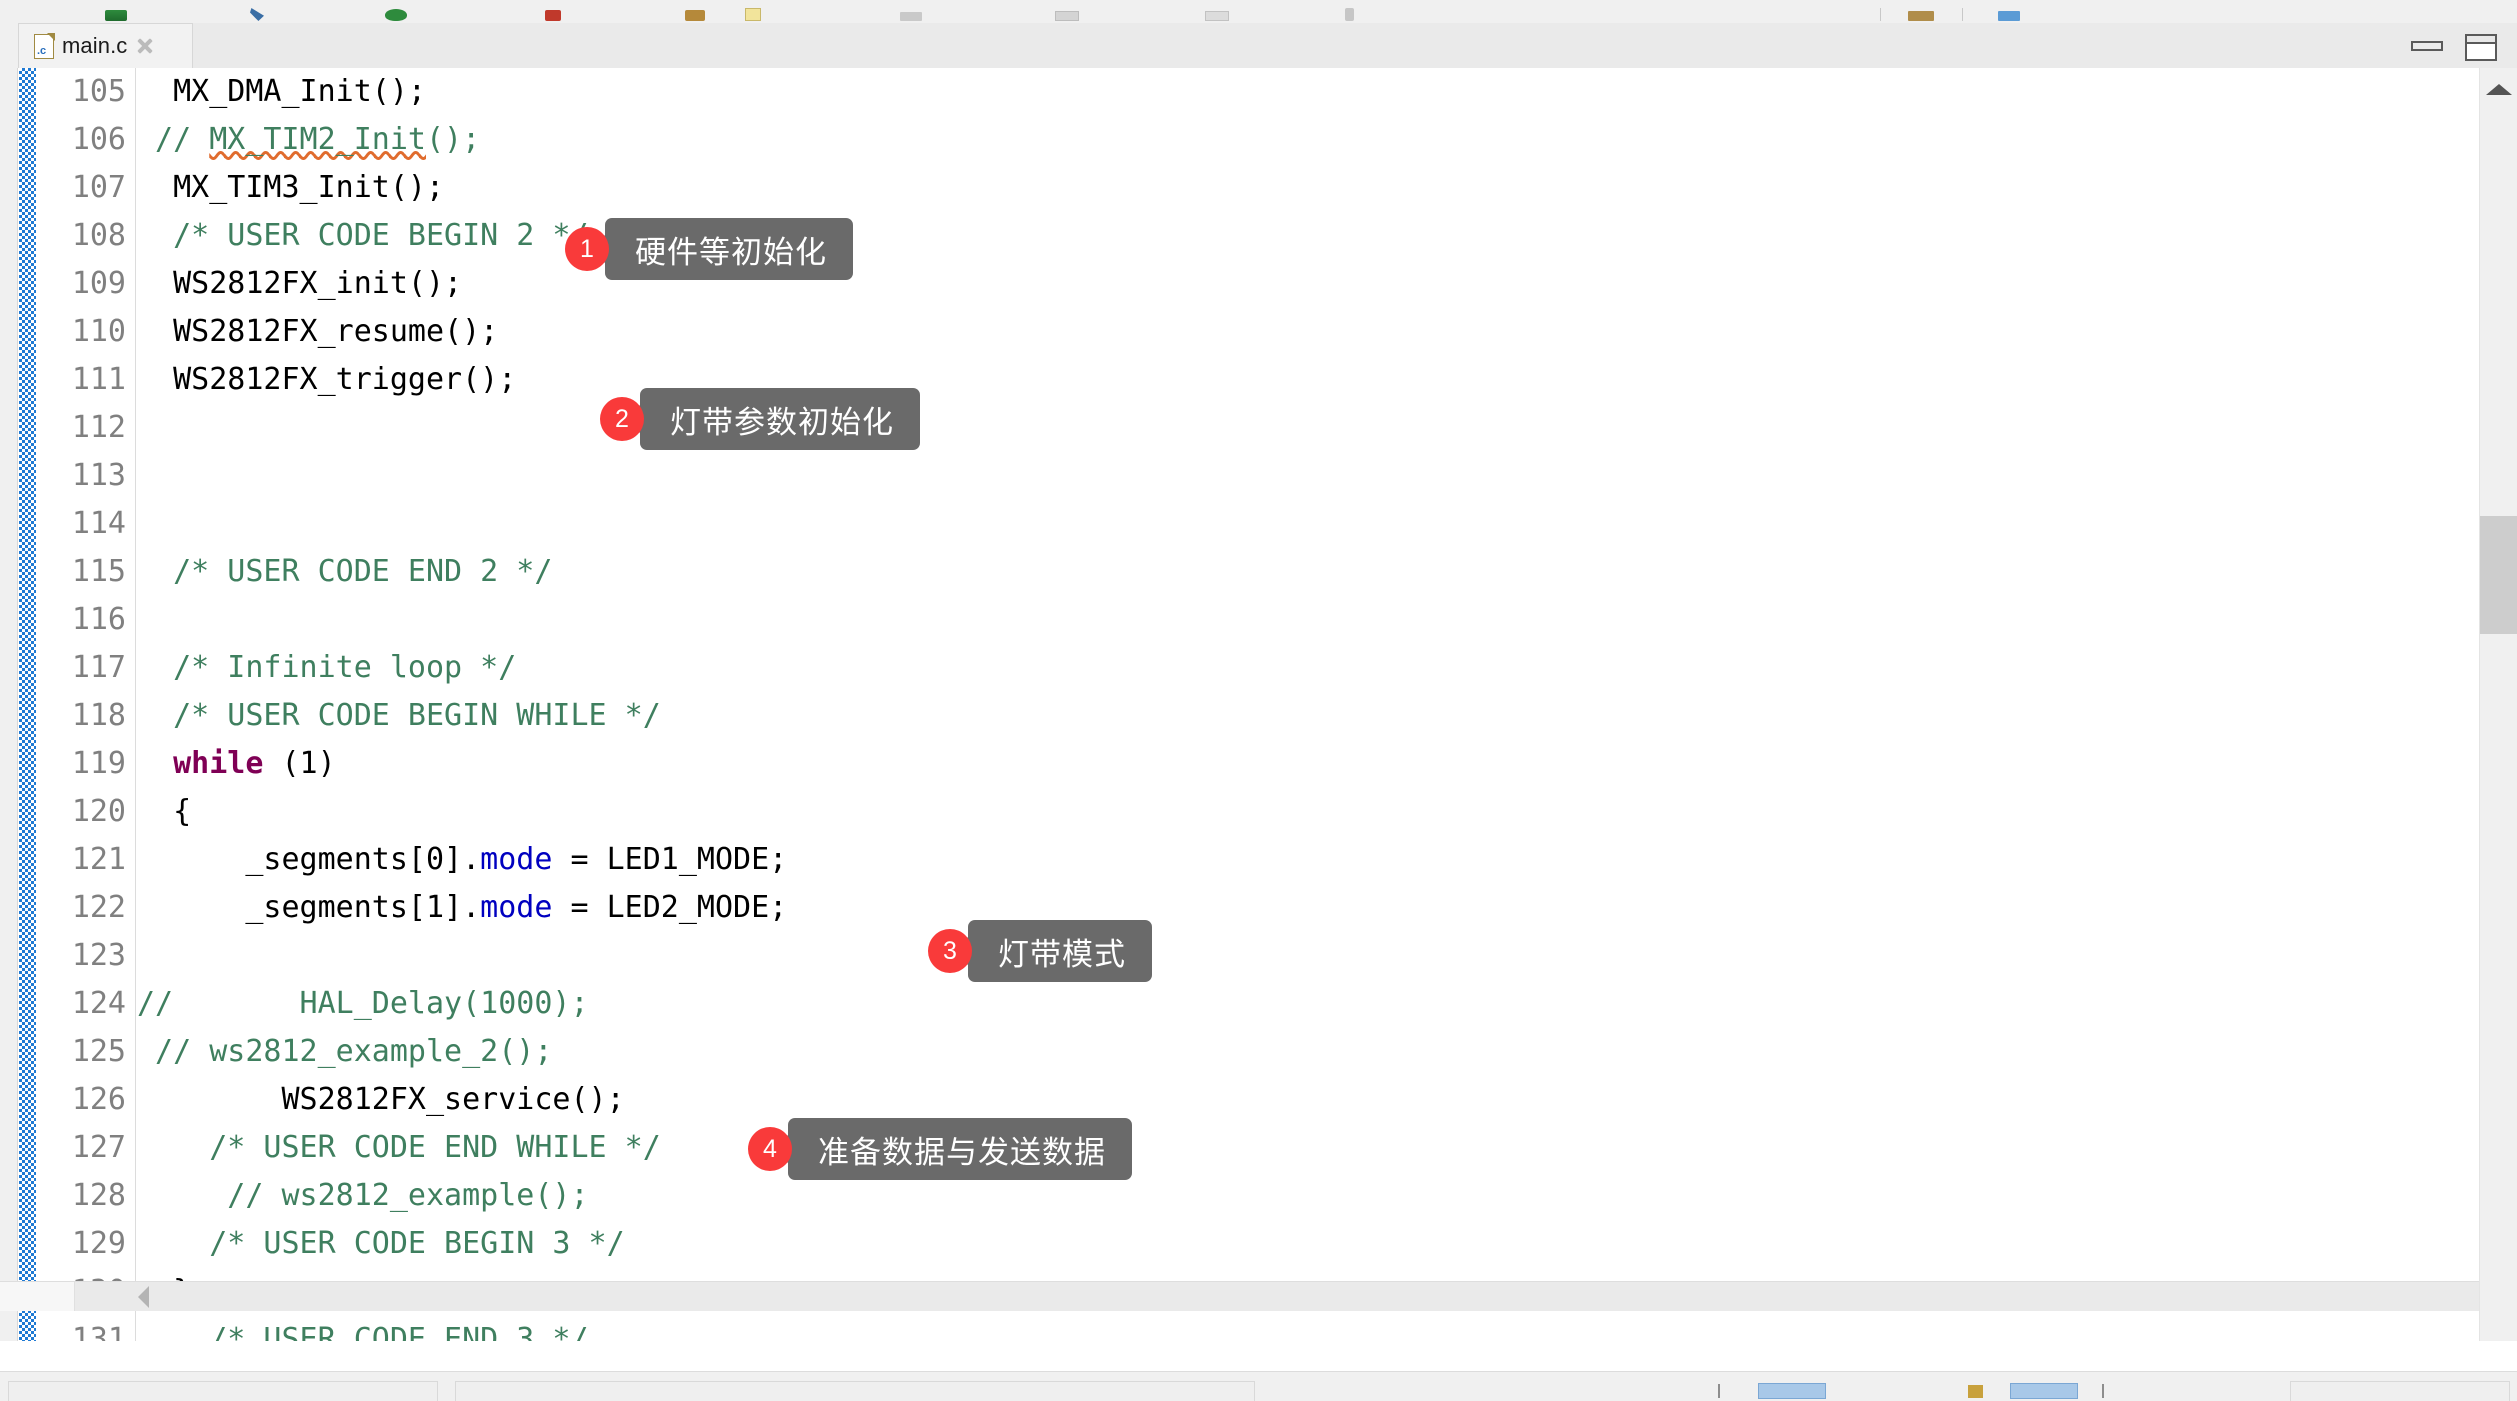  What do you see at coordinates (362, 236) in the screenshot?
I see `line-text: /* USER CODE BEGIN 2 */` at bounding box center [362, 236].